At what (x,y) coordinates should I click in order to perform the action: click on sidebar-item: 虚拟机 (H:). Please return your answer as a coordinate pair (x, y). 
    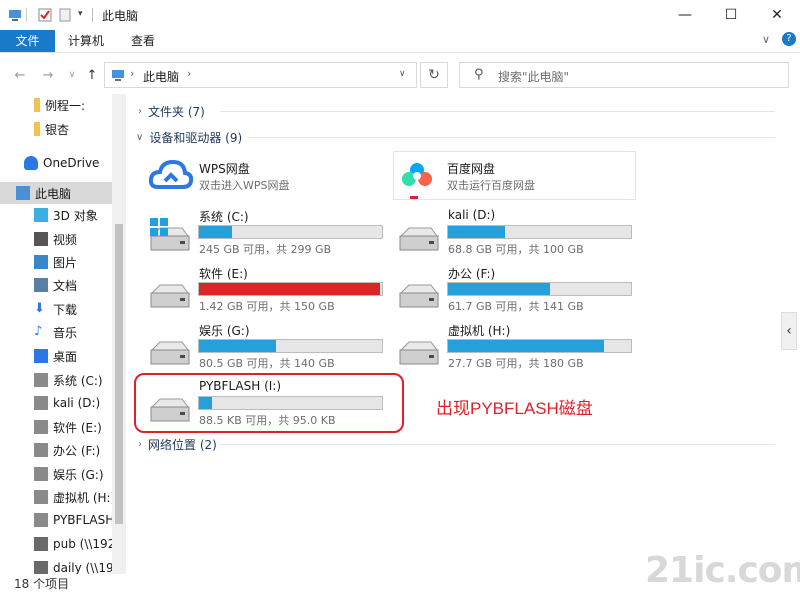
    Looking at the image, I should click on (56, 497).